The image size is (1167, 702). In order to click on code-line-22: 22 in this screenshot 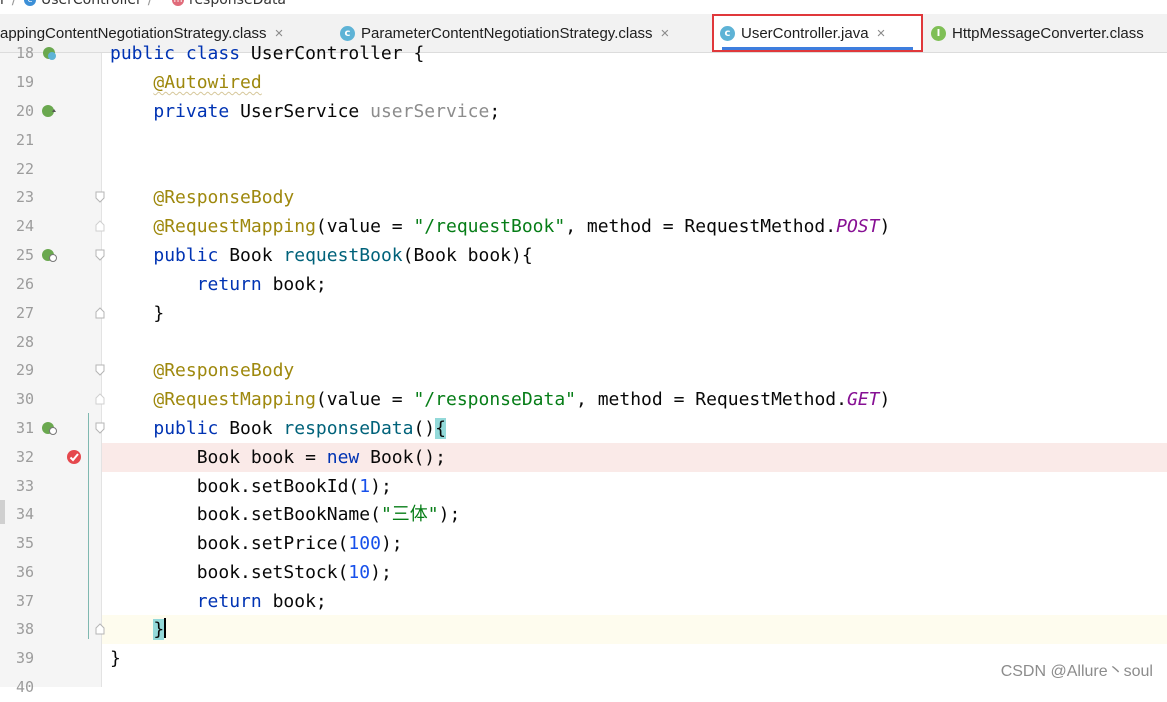, I will do `click(583, 169)`.